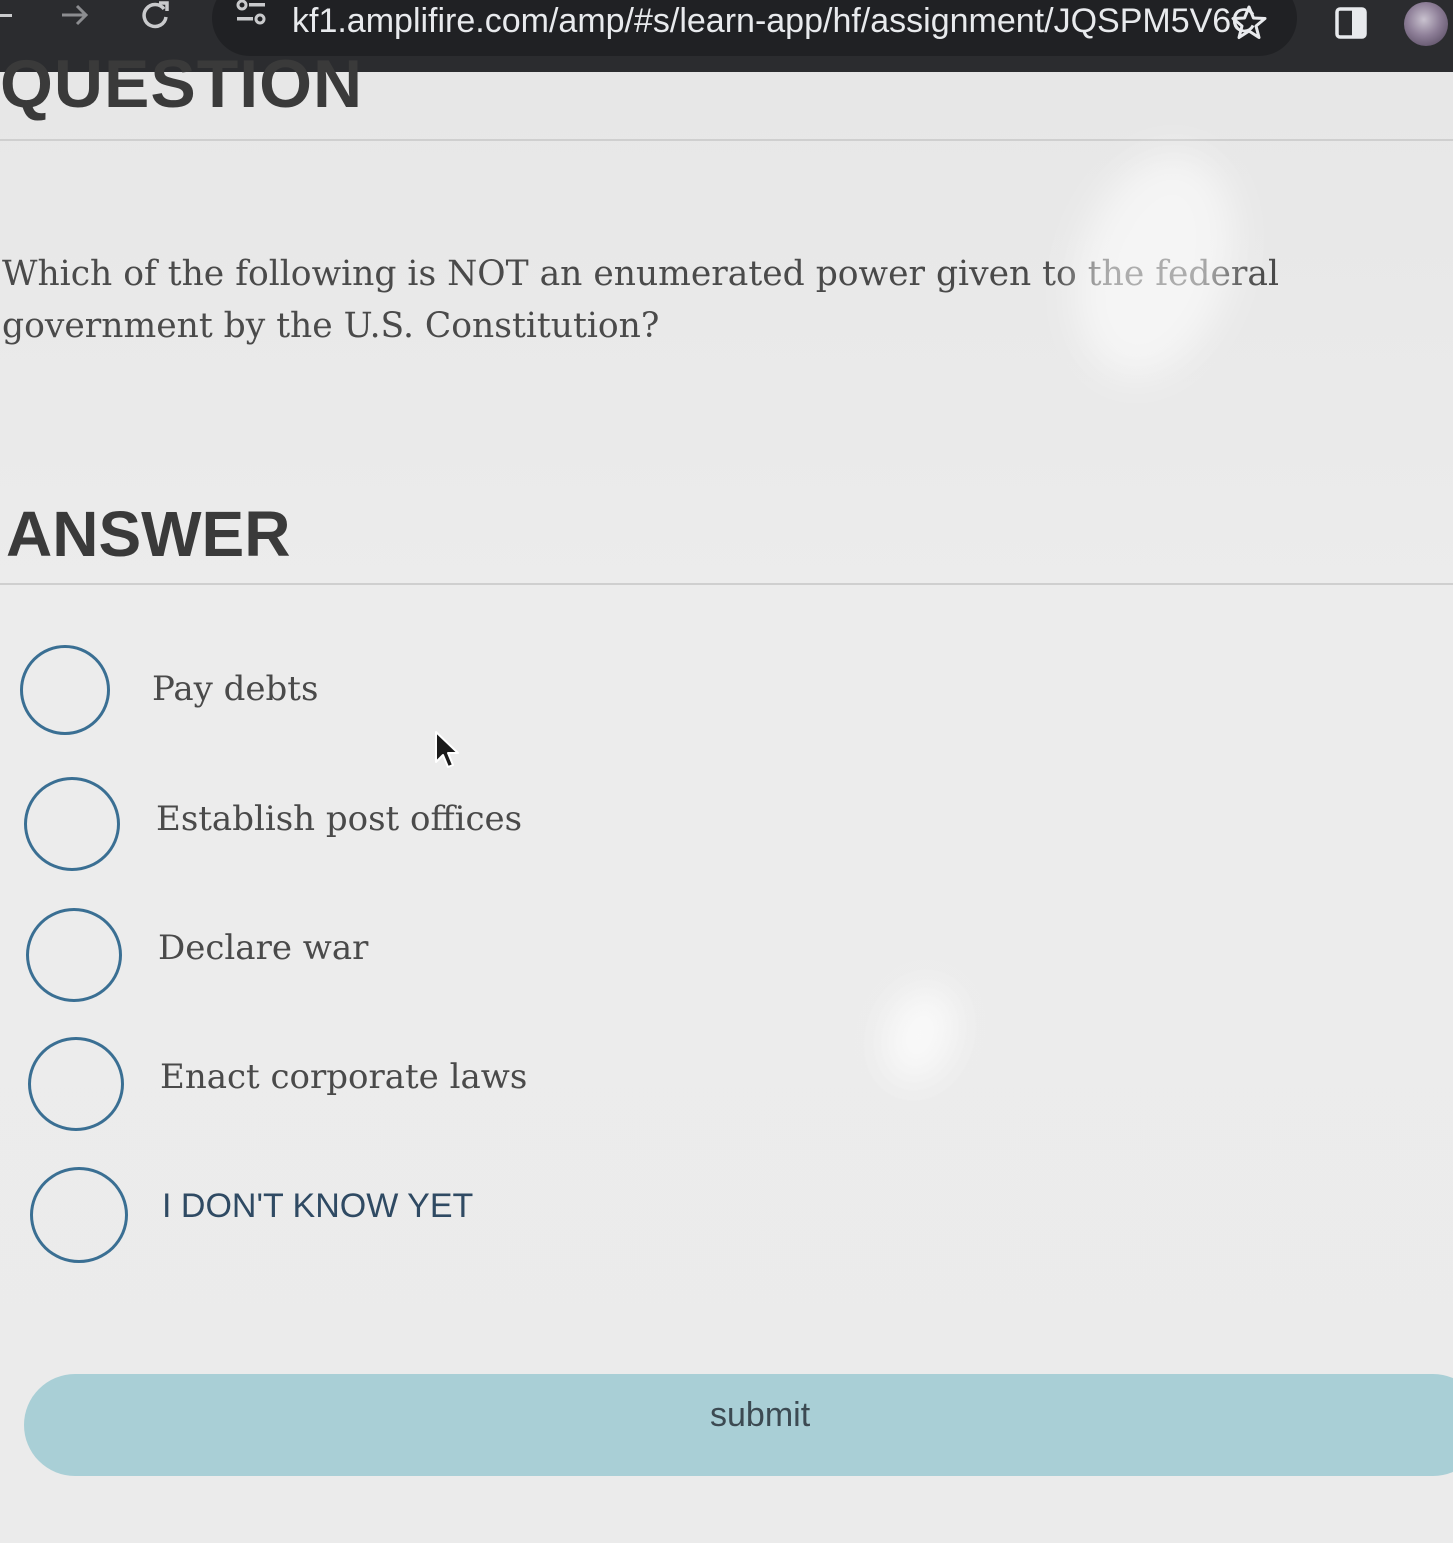 Image resolution: width=1453 pixels, height=1543 pixels. Describe the element at coordinates (370, 695) in the screenshot. I see `answer-option-pay-debts: Pay debts` at that location.